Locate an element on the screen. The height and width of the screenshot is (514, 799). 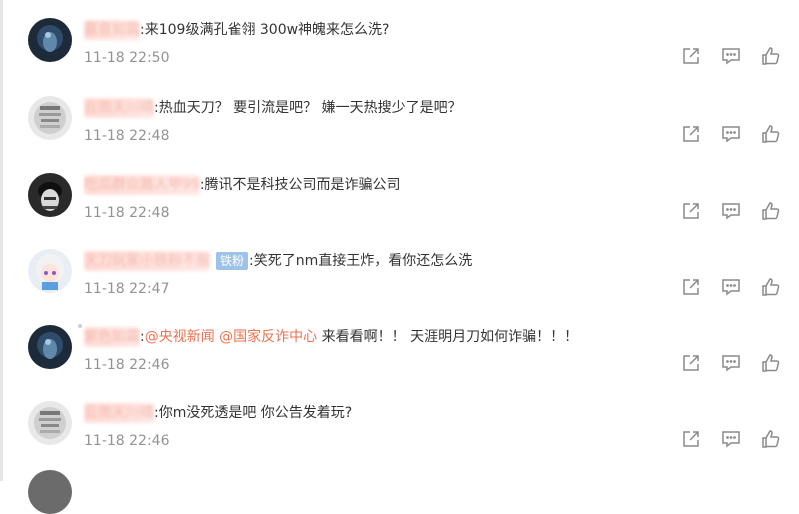
username-link: 紫色如霜 is located at coordinates (112, 337).